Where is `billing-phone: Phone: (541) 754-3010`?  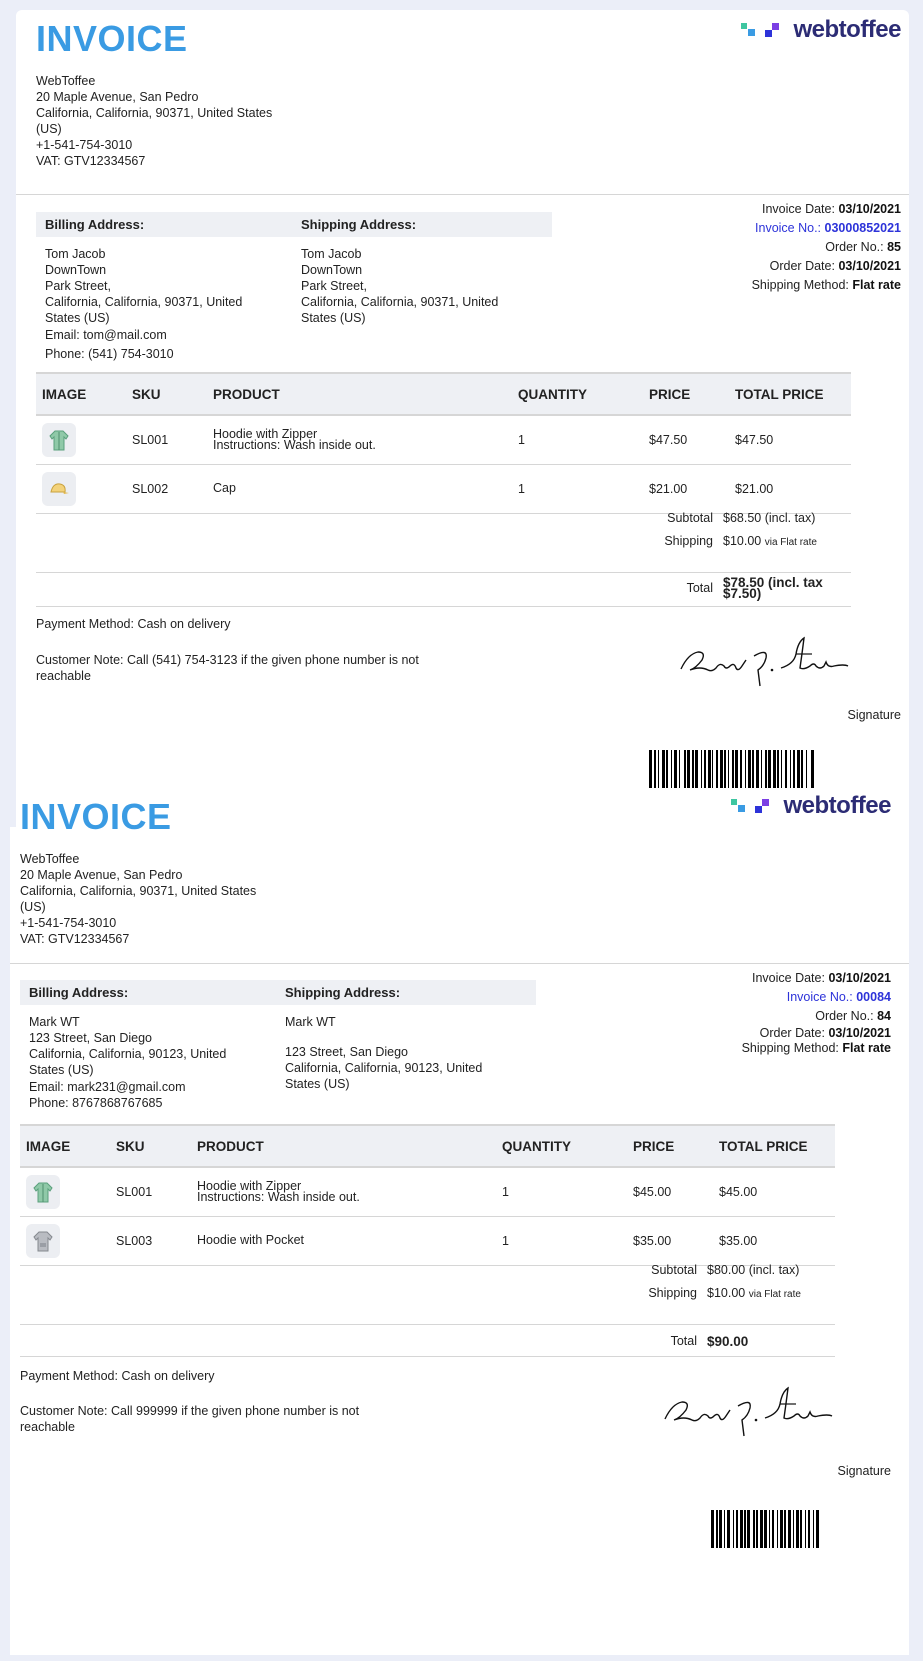
billing-phone: Phone: (541) 754-3010 is located at coordinates (109, 354).